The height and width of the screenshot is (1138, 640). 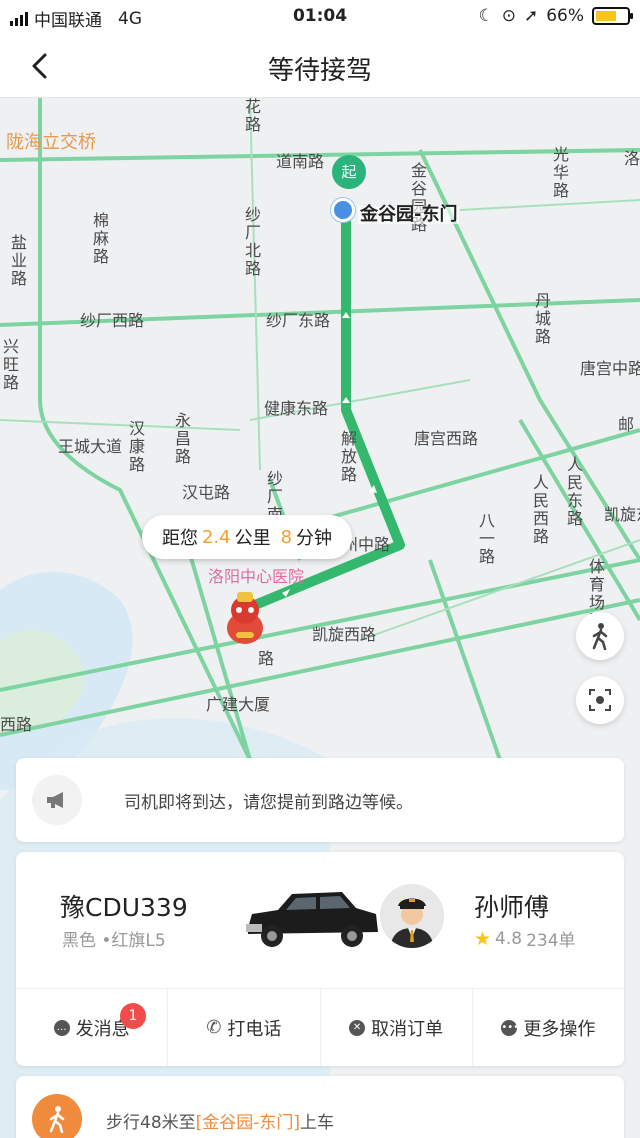 I want to click on distance-value: 2.4, so click(x=216, y=537).